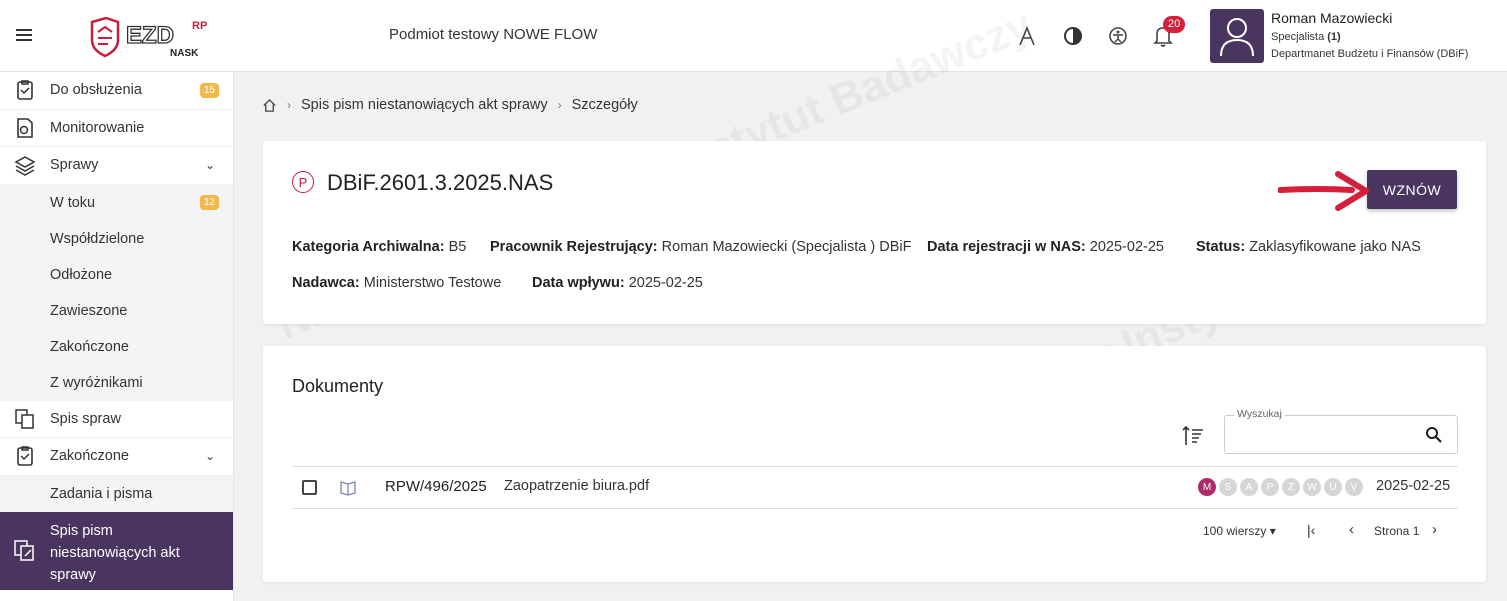 Image resolution: width=1507 pixels, height=601 pixels. I want to click on documents-edit-icon, so click(25, 553).